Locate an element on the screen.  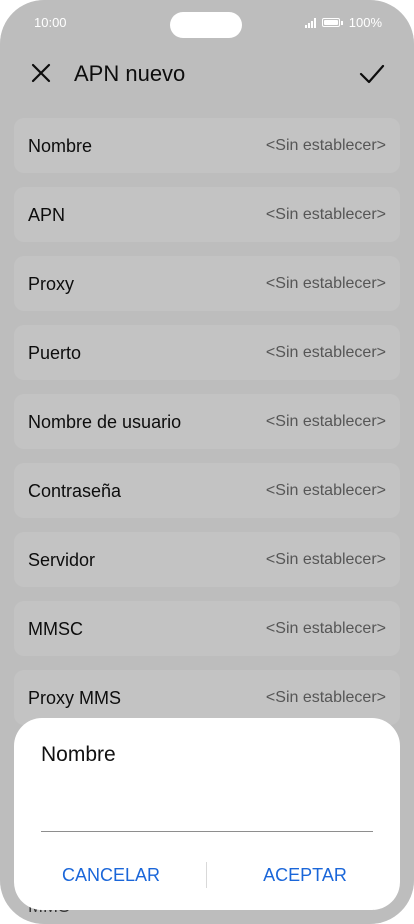
cancel-button: CANCELAR is located at coordinates (111, 875).